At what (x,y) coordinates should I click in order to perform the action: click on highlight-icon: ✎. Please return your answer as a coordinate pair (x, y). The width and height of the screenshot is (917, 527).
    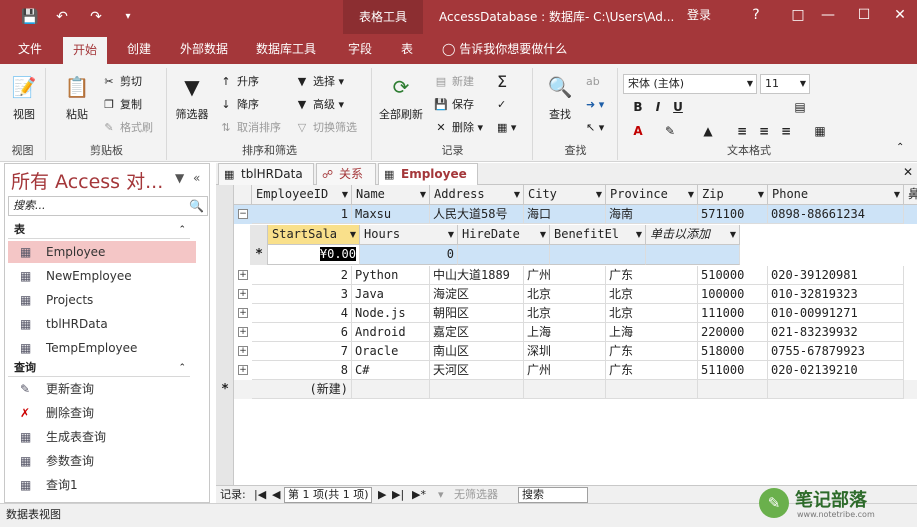
    Looking at the image, I should click on (670, 131).